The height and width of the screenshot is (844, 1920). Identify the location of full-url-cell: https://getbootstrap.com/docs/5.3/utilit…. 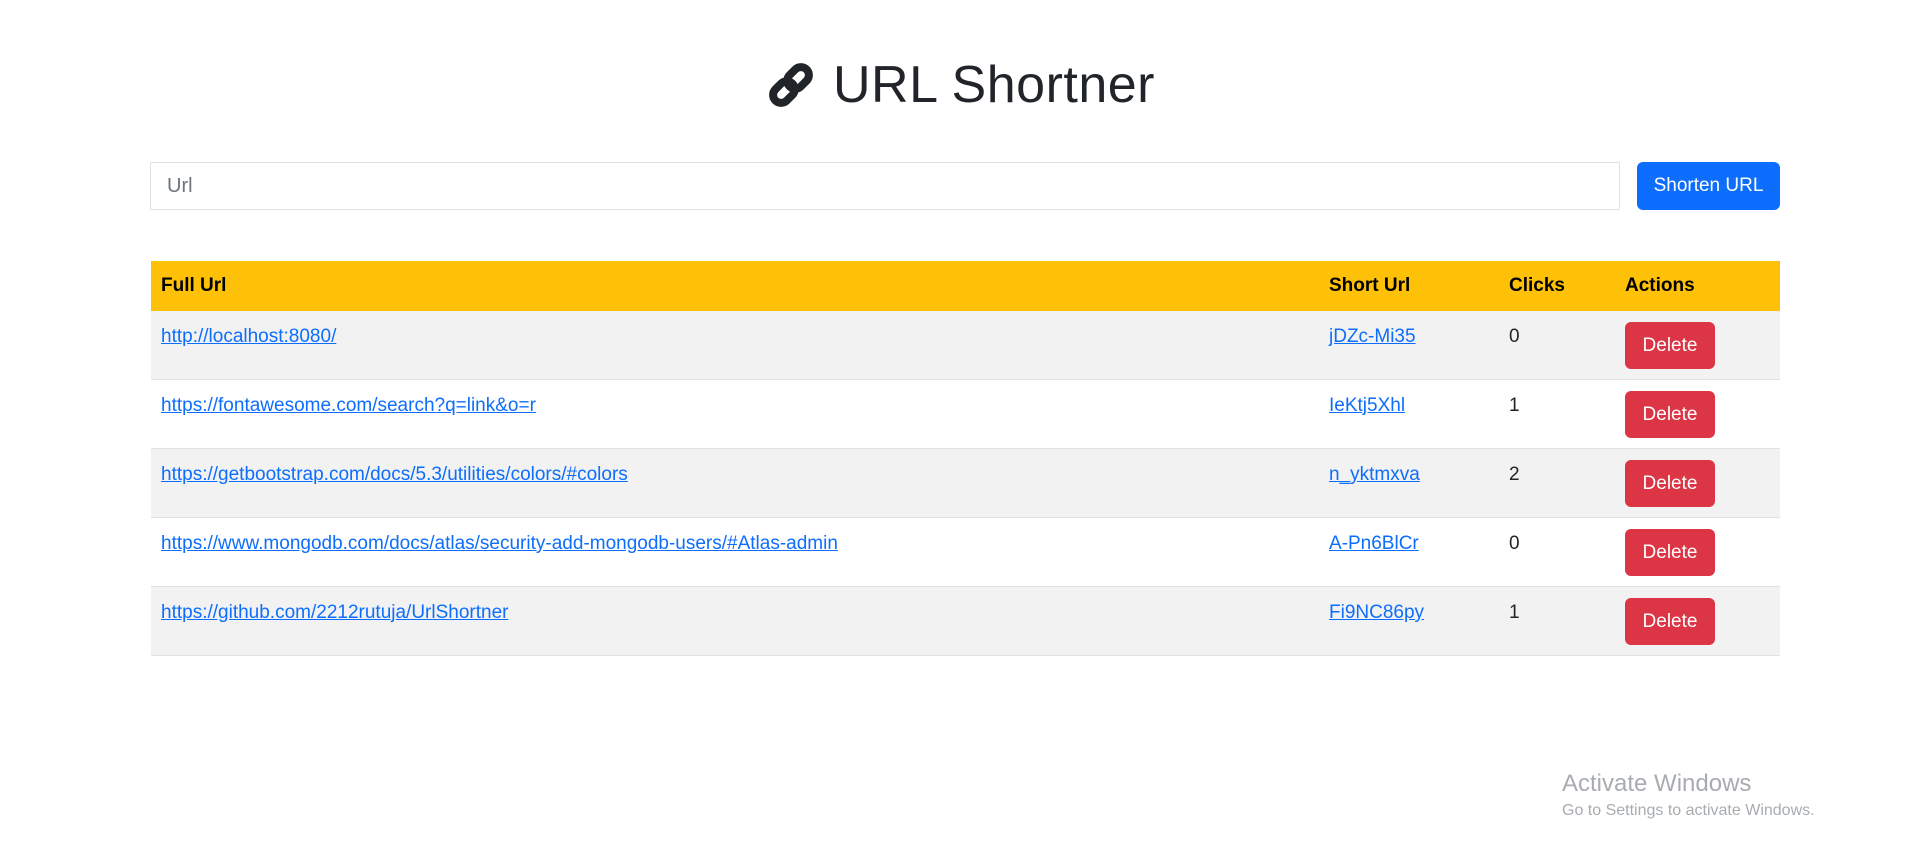
(735, 483).